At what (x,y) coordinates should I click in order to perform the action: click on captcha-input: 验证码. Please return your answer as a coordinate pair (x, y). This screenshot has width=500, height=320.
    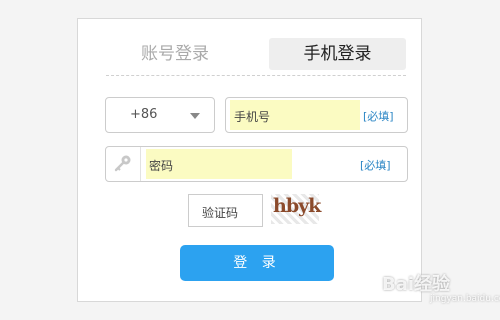
    Looking at the image, I should click on (225, 210).